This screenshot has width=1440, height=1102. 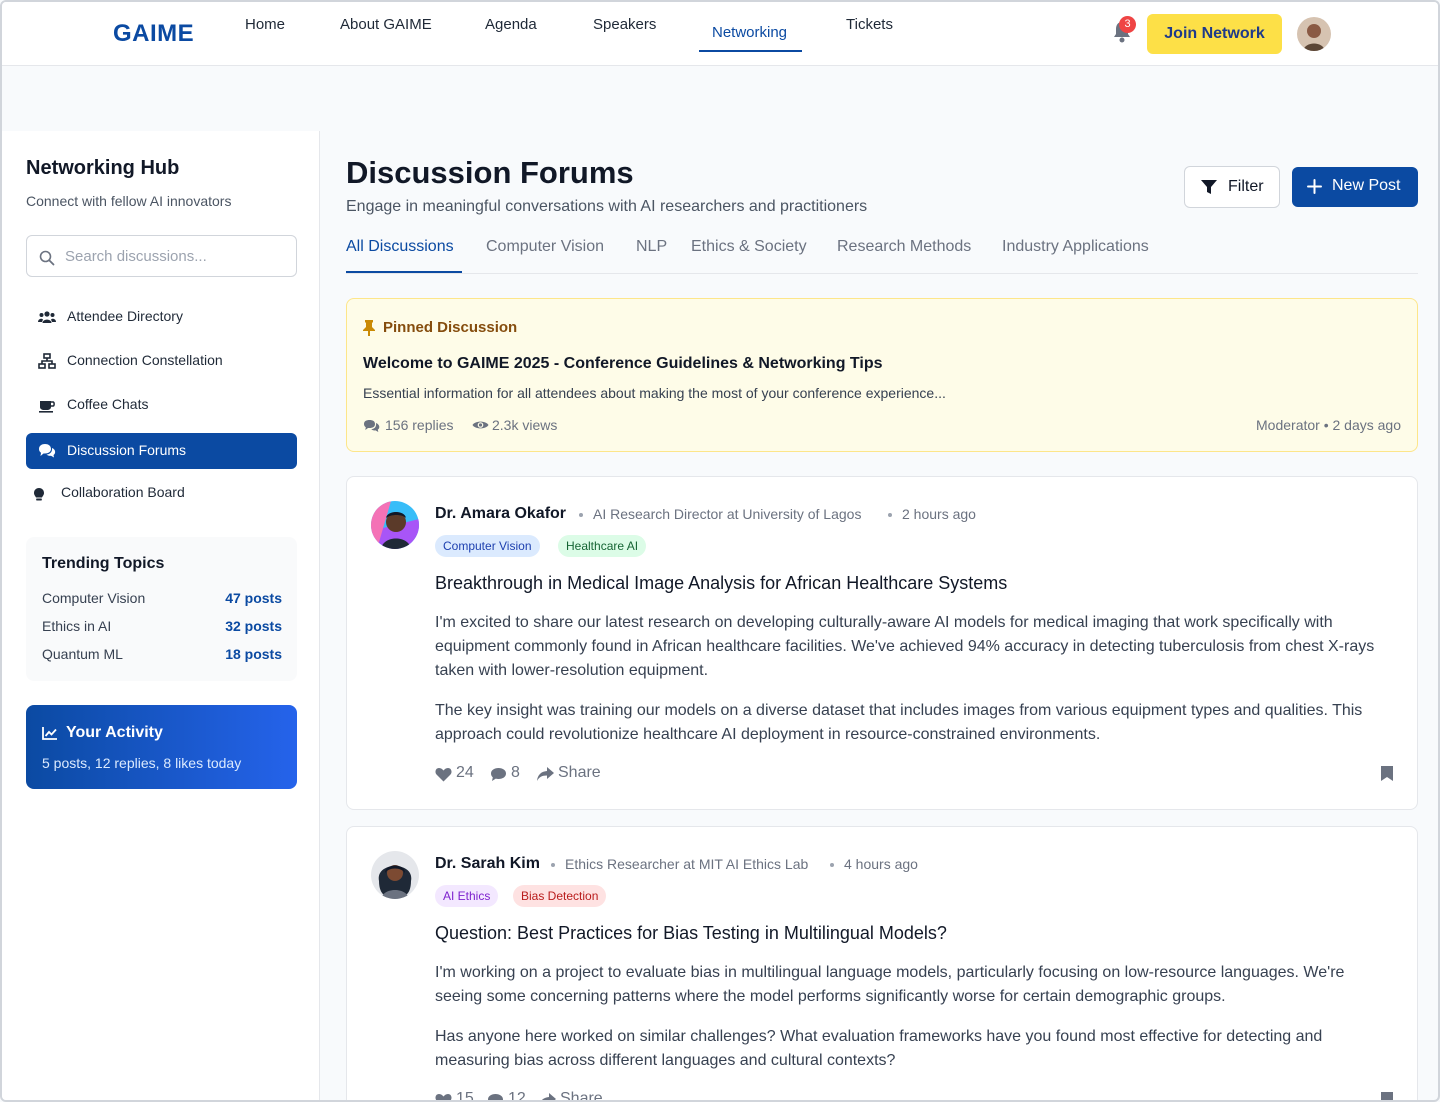 What do you see at coordinates (869, 24) in the screenshot?
I see `nav-tickets: Tickets` at bounding box center [869, 24].